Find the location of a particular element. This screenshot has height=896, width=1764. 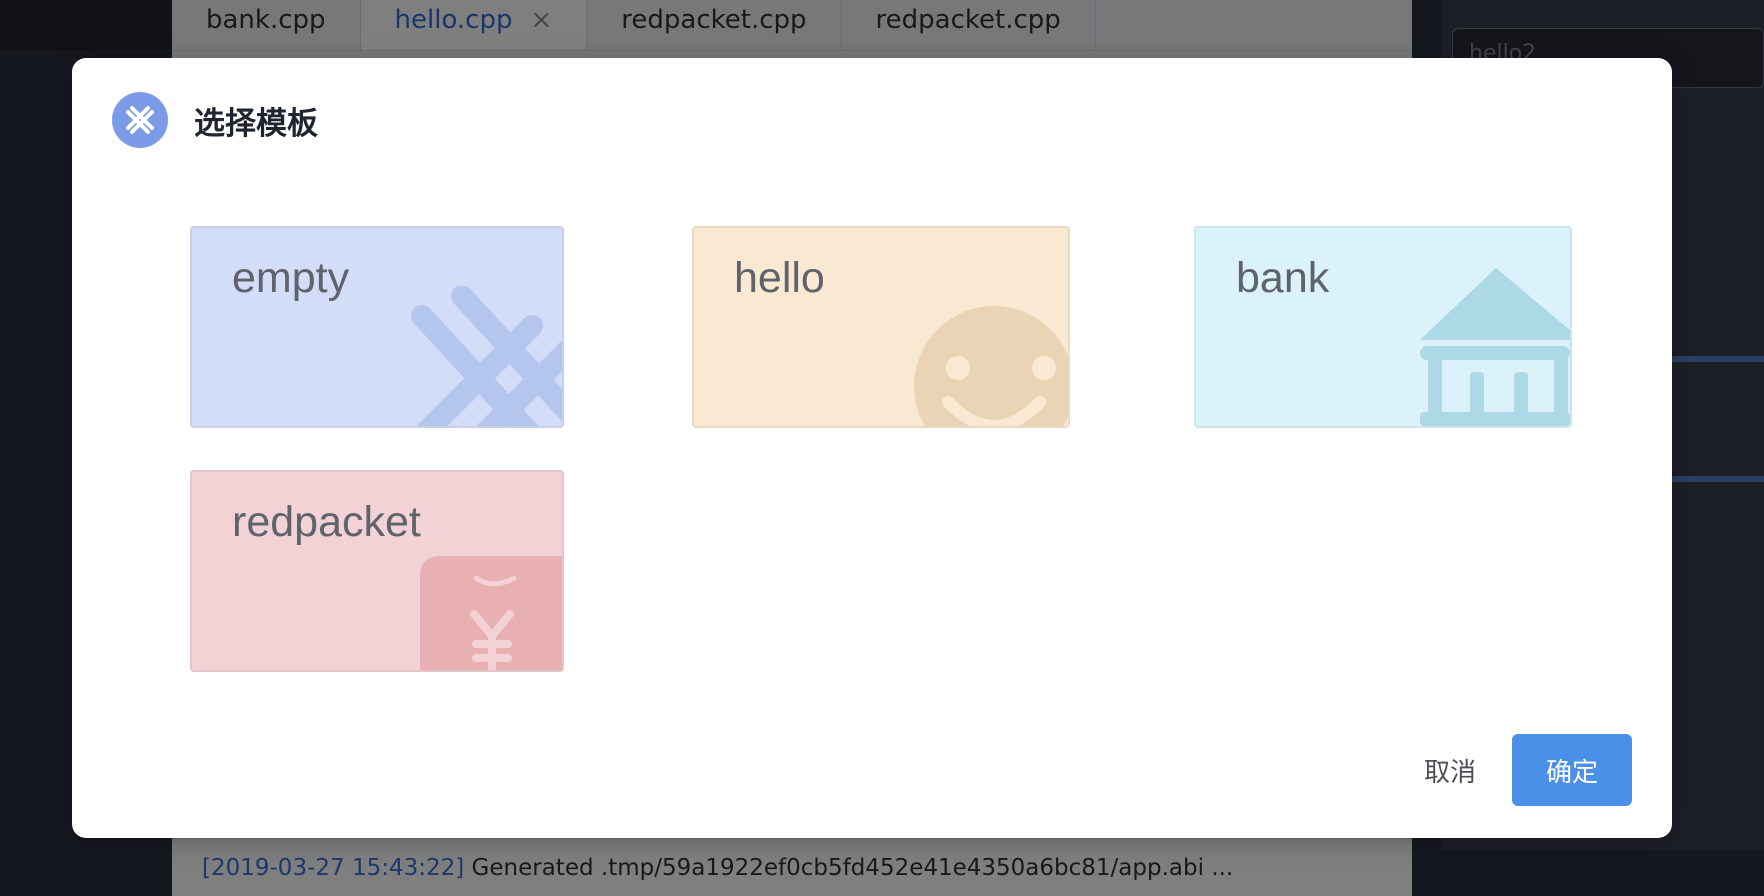

dialog-title: 选择模板 is located at coordinates (256, 123).